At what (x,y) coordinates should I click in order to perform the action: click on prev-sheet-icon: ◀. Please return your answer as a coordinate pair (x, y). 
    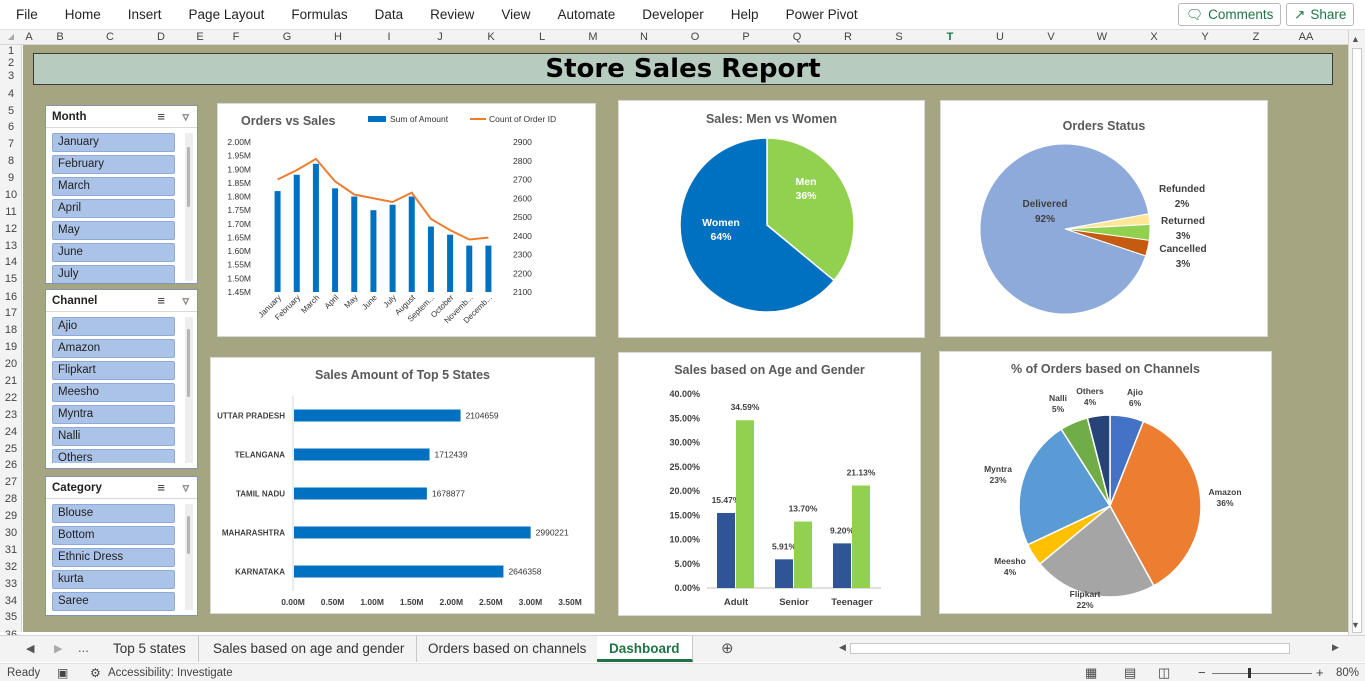
    Looking at the image, I should click on (30, 648).